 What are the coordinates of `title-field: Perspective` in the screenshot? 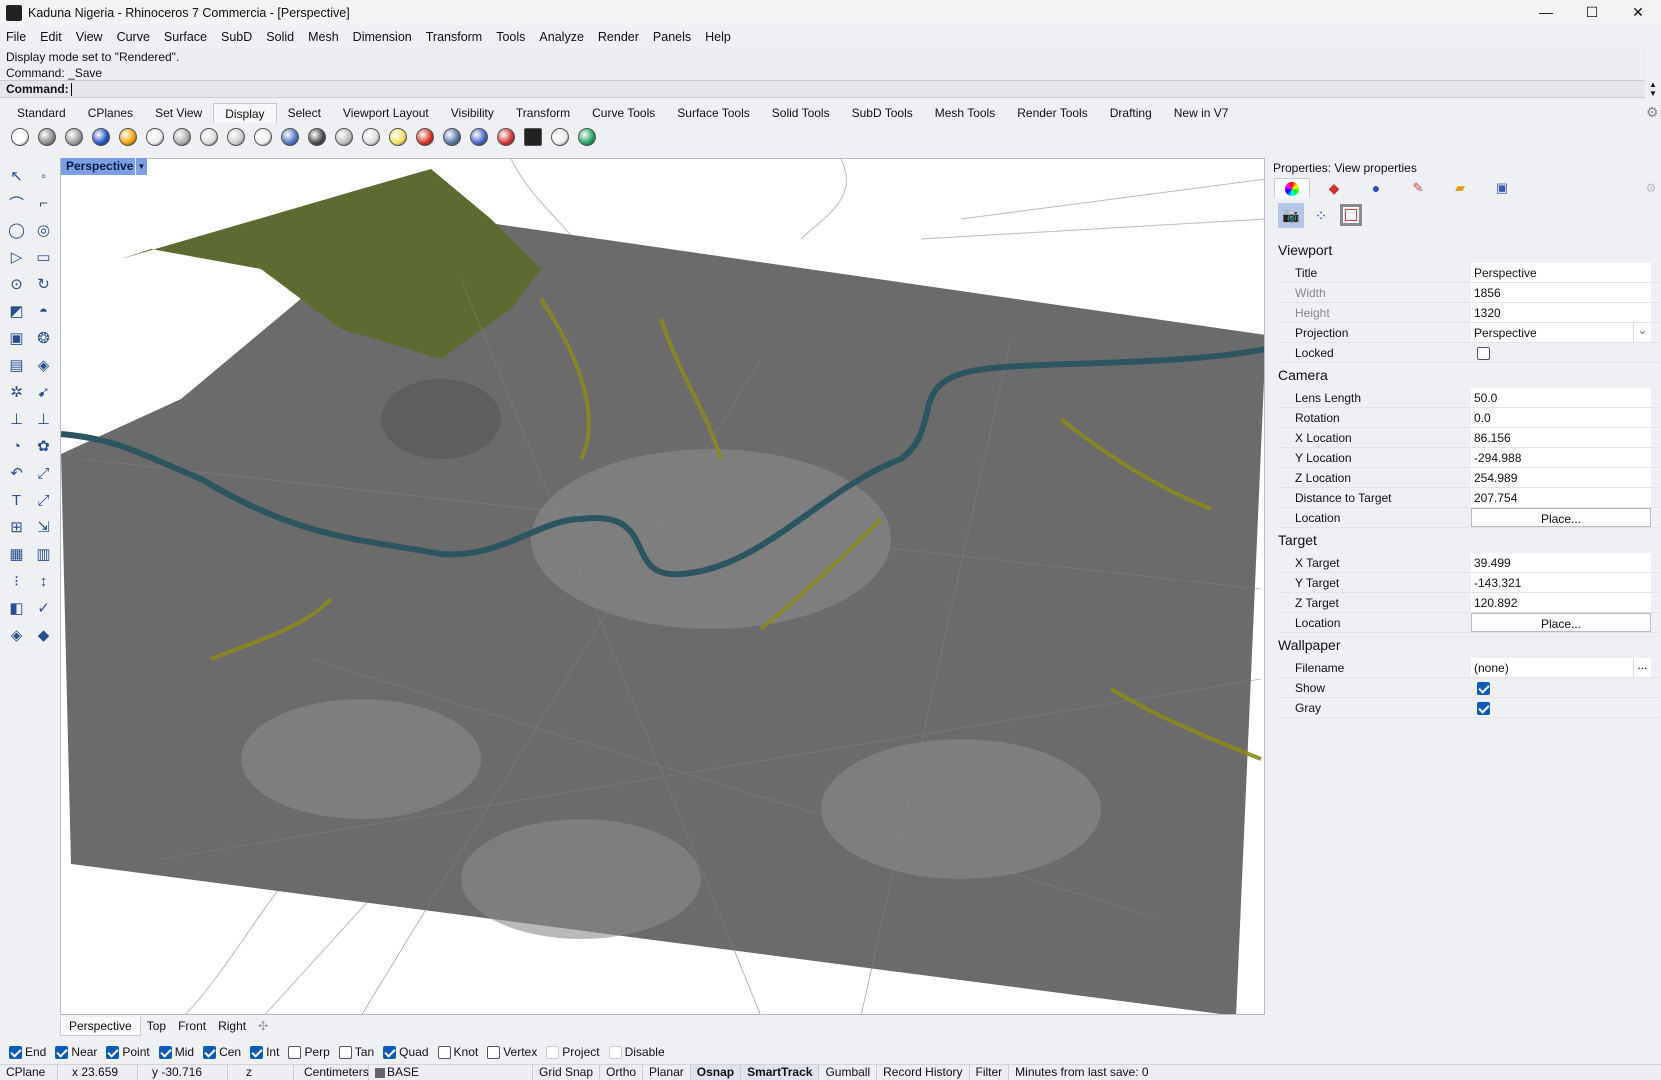 It's located at (1561, 272).